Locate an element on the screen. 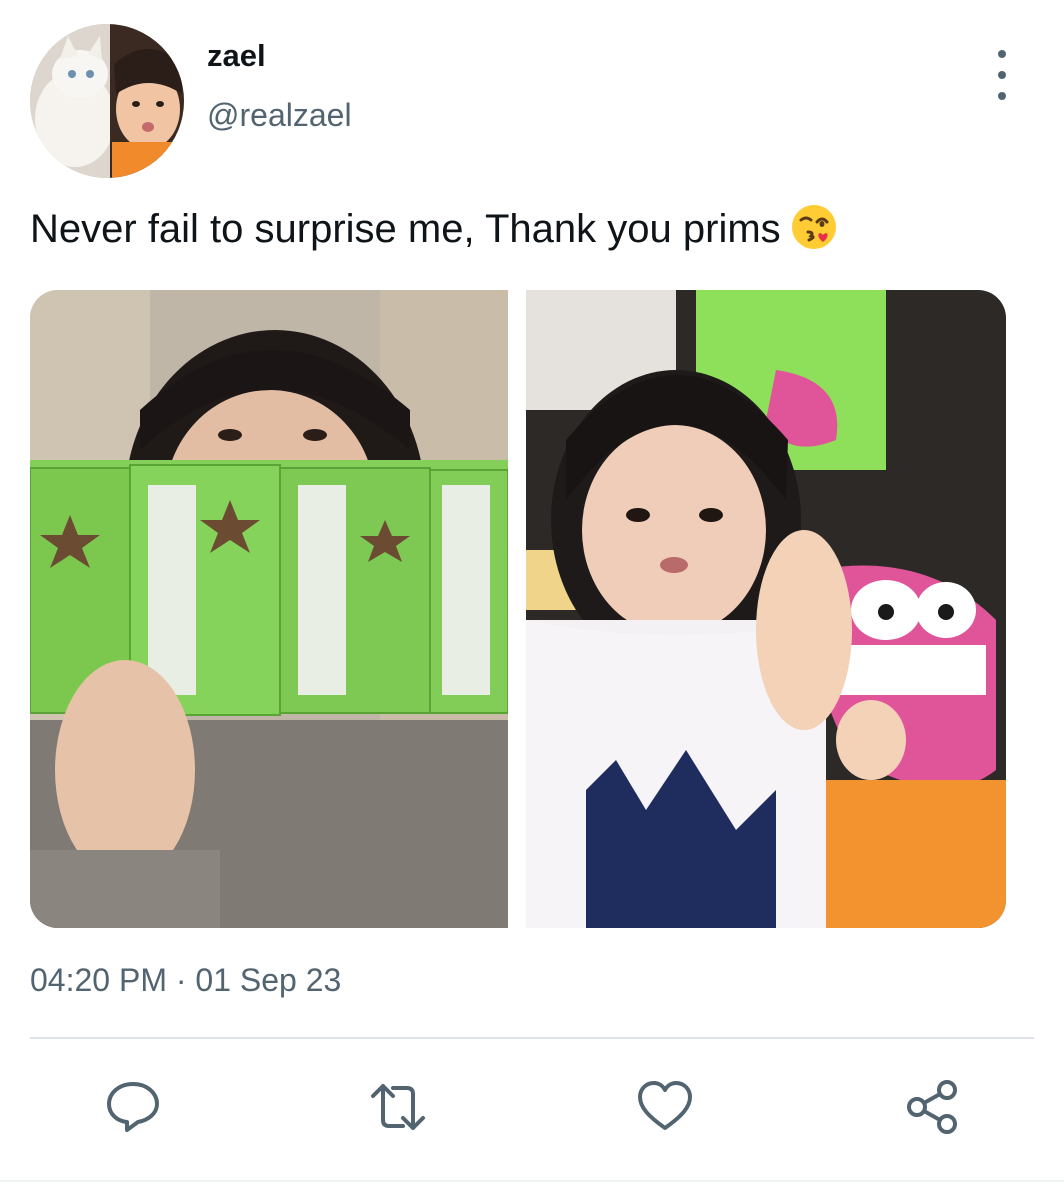  retweet-icon is located at coordinates (398, 1107).